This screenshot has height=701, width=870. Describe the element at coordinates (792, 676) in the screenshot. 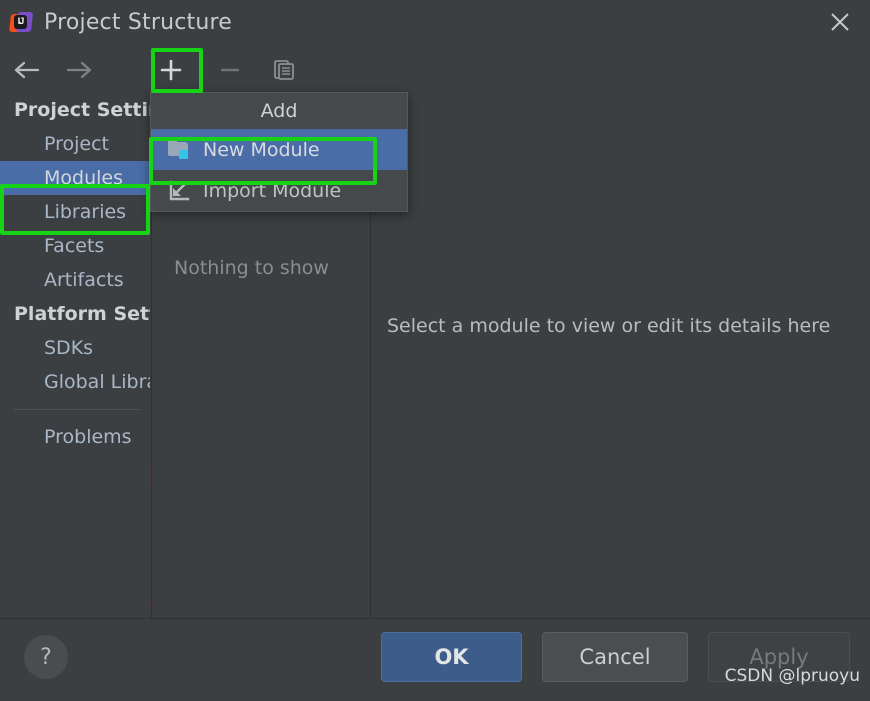

I see `csdn-watermark: CSDN @lpruoyu` at that location.